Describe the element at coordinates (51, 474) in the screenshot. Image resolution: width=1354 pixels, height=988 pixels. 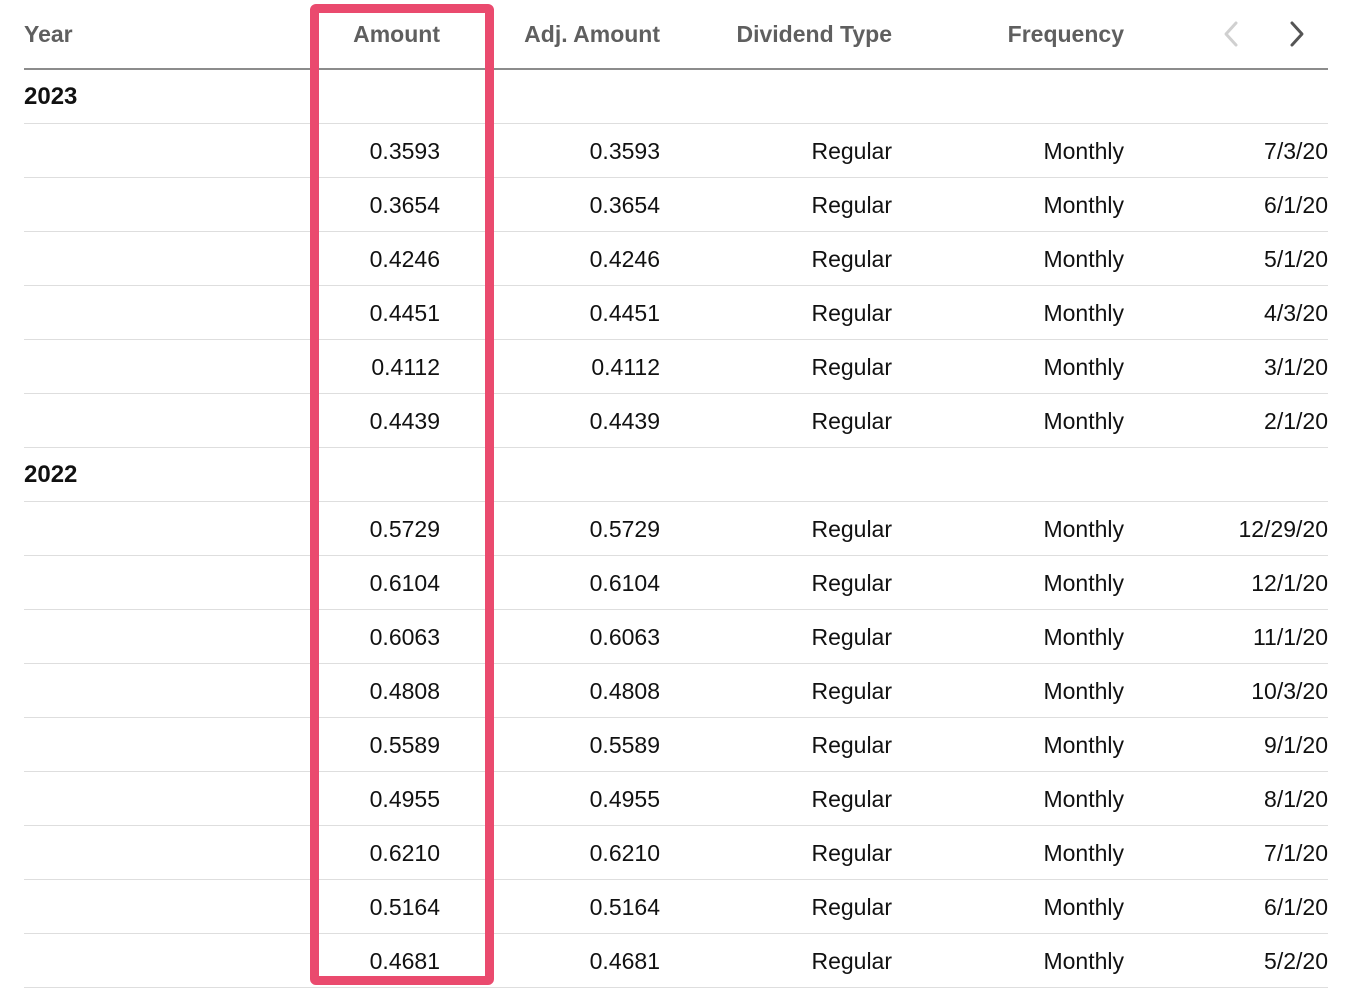
I see `year-group-label: 2022` at that location.